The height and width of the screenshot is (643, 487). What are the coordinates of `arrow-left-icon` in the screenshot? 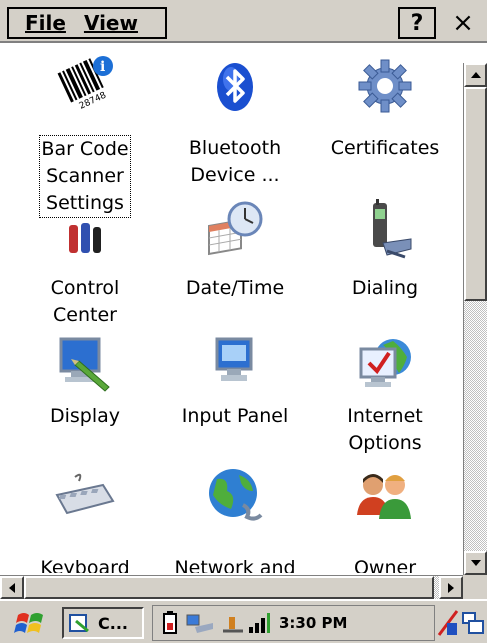 It's located at (12, 587).